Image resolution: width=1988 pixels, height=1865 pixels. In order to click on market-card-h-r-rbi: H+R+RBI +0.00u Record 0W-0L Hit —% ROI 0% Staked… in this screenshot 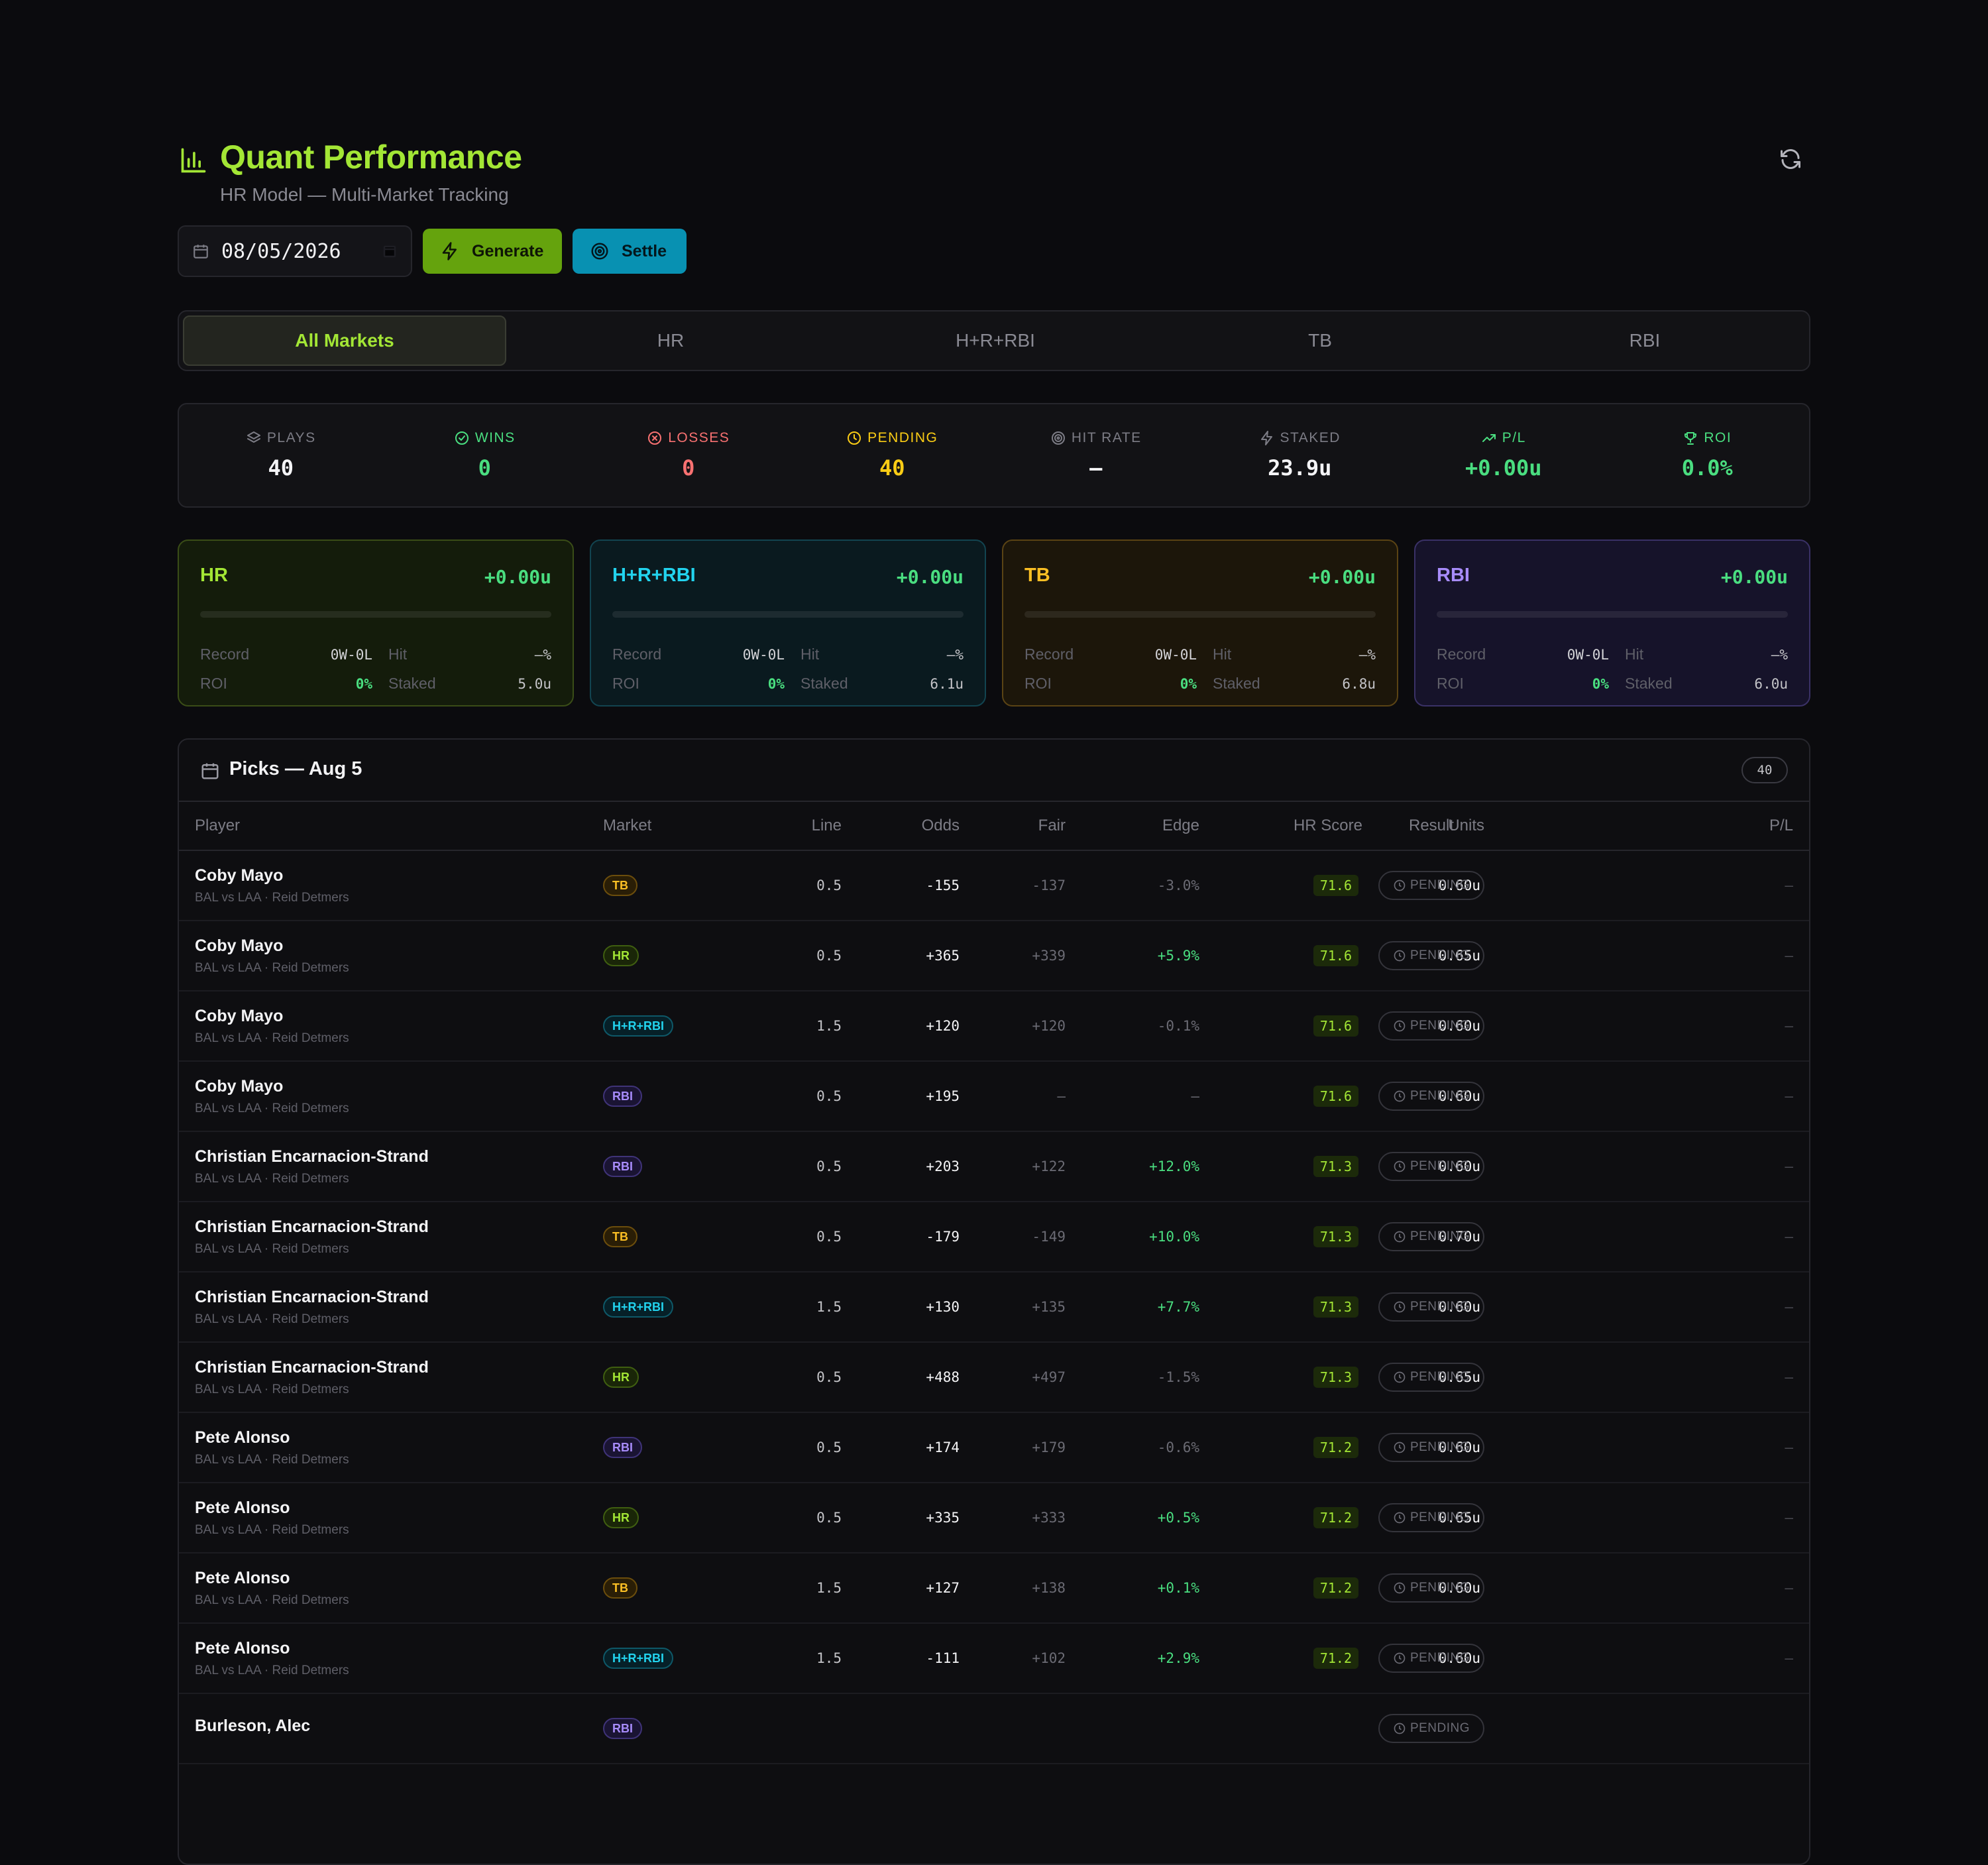, I will do `click(788, 622)`.